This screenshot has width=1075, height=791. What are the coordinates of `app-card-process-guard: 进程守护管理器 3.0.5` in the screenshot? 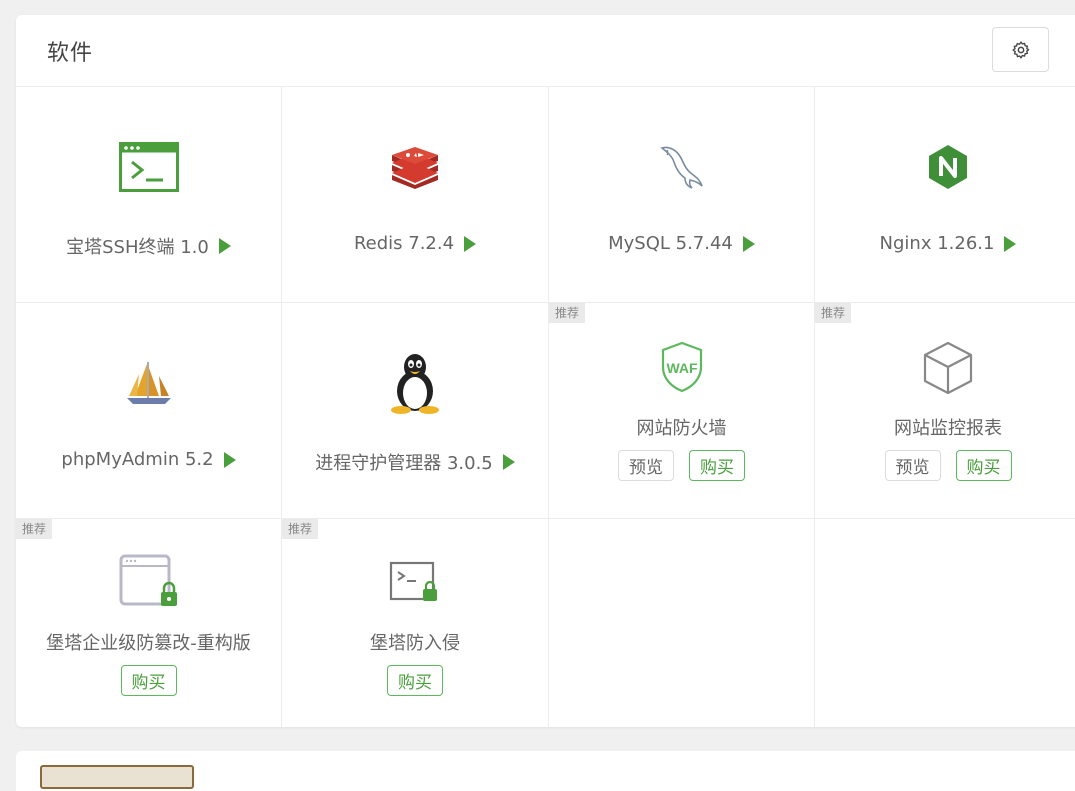 It's located at (415, 411).